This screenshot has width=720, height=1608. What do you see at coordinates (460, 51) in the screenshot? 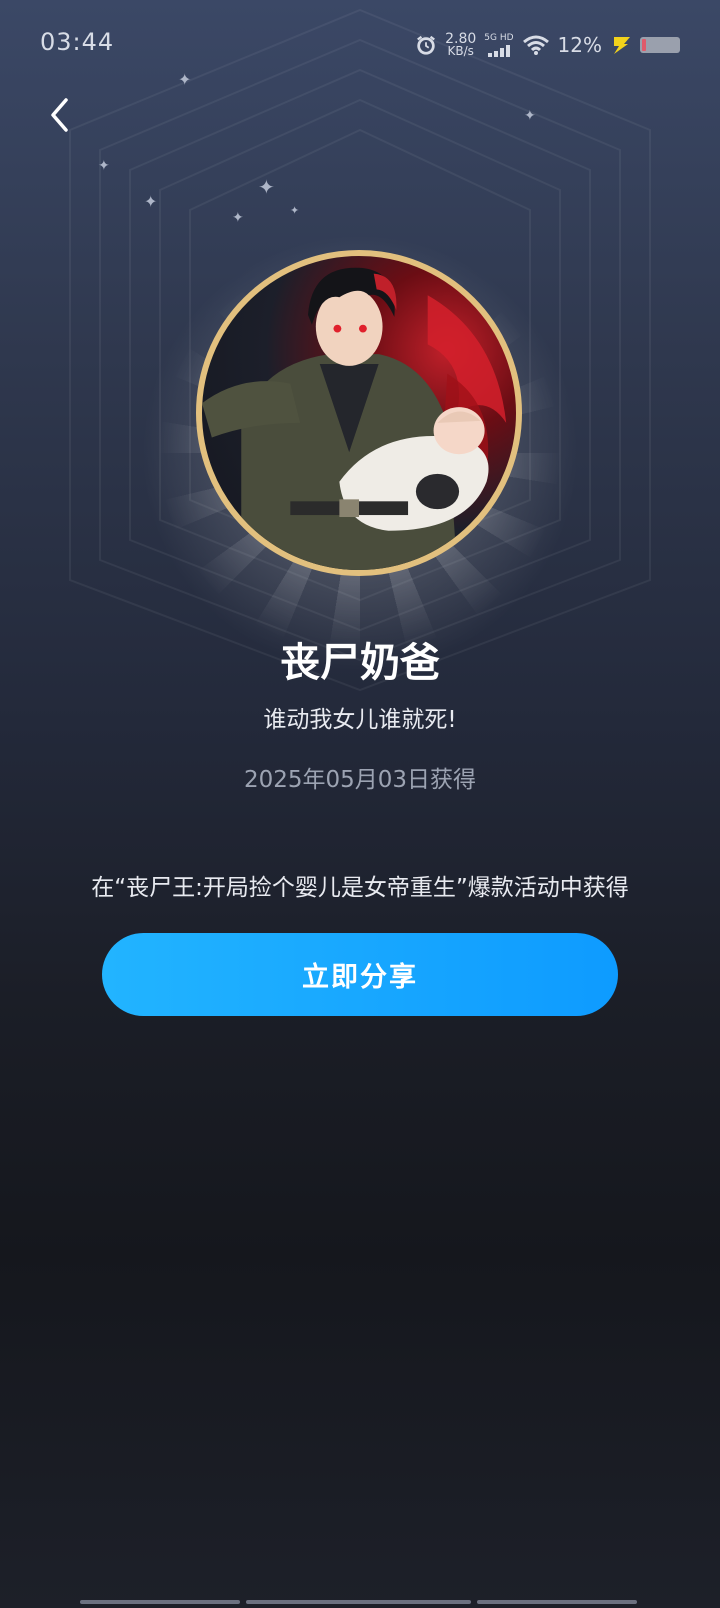
I see `net-speed-unit: KB/s` at bounding box center [460, 51].